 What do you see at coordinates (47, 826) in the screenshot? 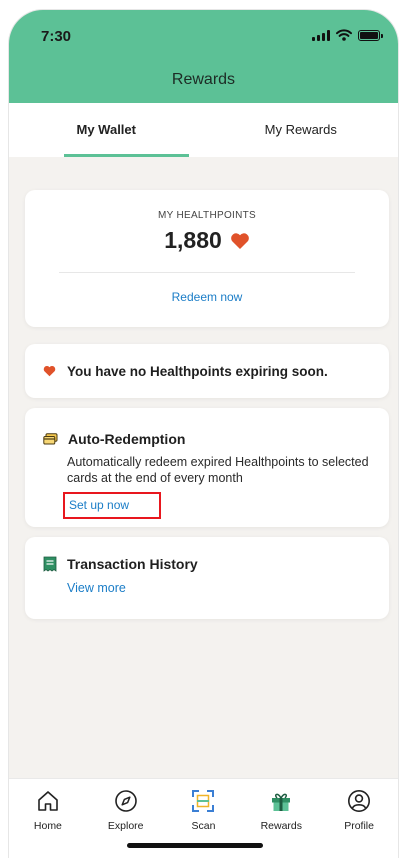
I see `nav-home-label: Home` at bounding box center [47, 826].